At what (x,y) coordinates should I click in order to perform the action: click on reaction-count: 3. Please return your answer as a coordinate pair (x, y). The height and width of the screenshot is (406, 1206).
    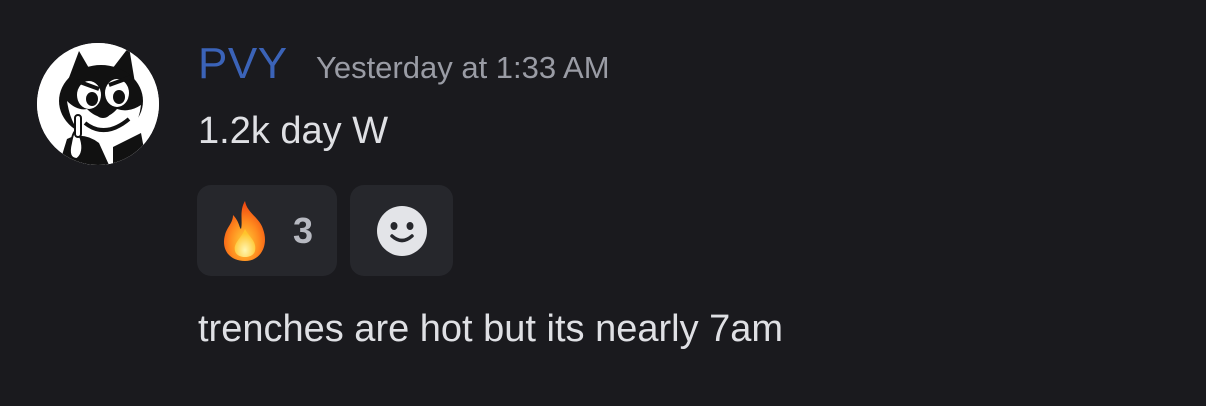
    Looking at the image, I should click on (303, 230).